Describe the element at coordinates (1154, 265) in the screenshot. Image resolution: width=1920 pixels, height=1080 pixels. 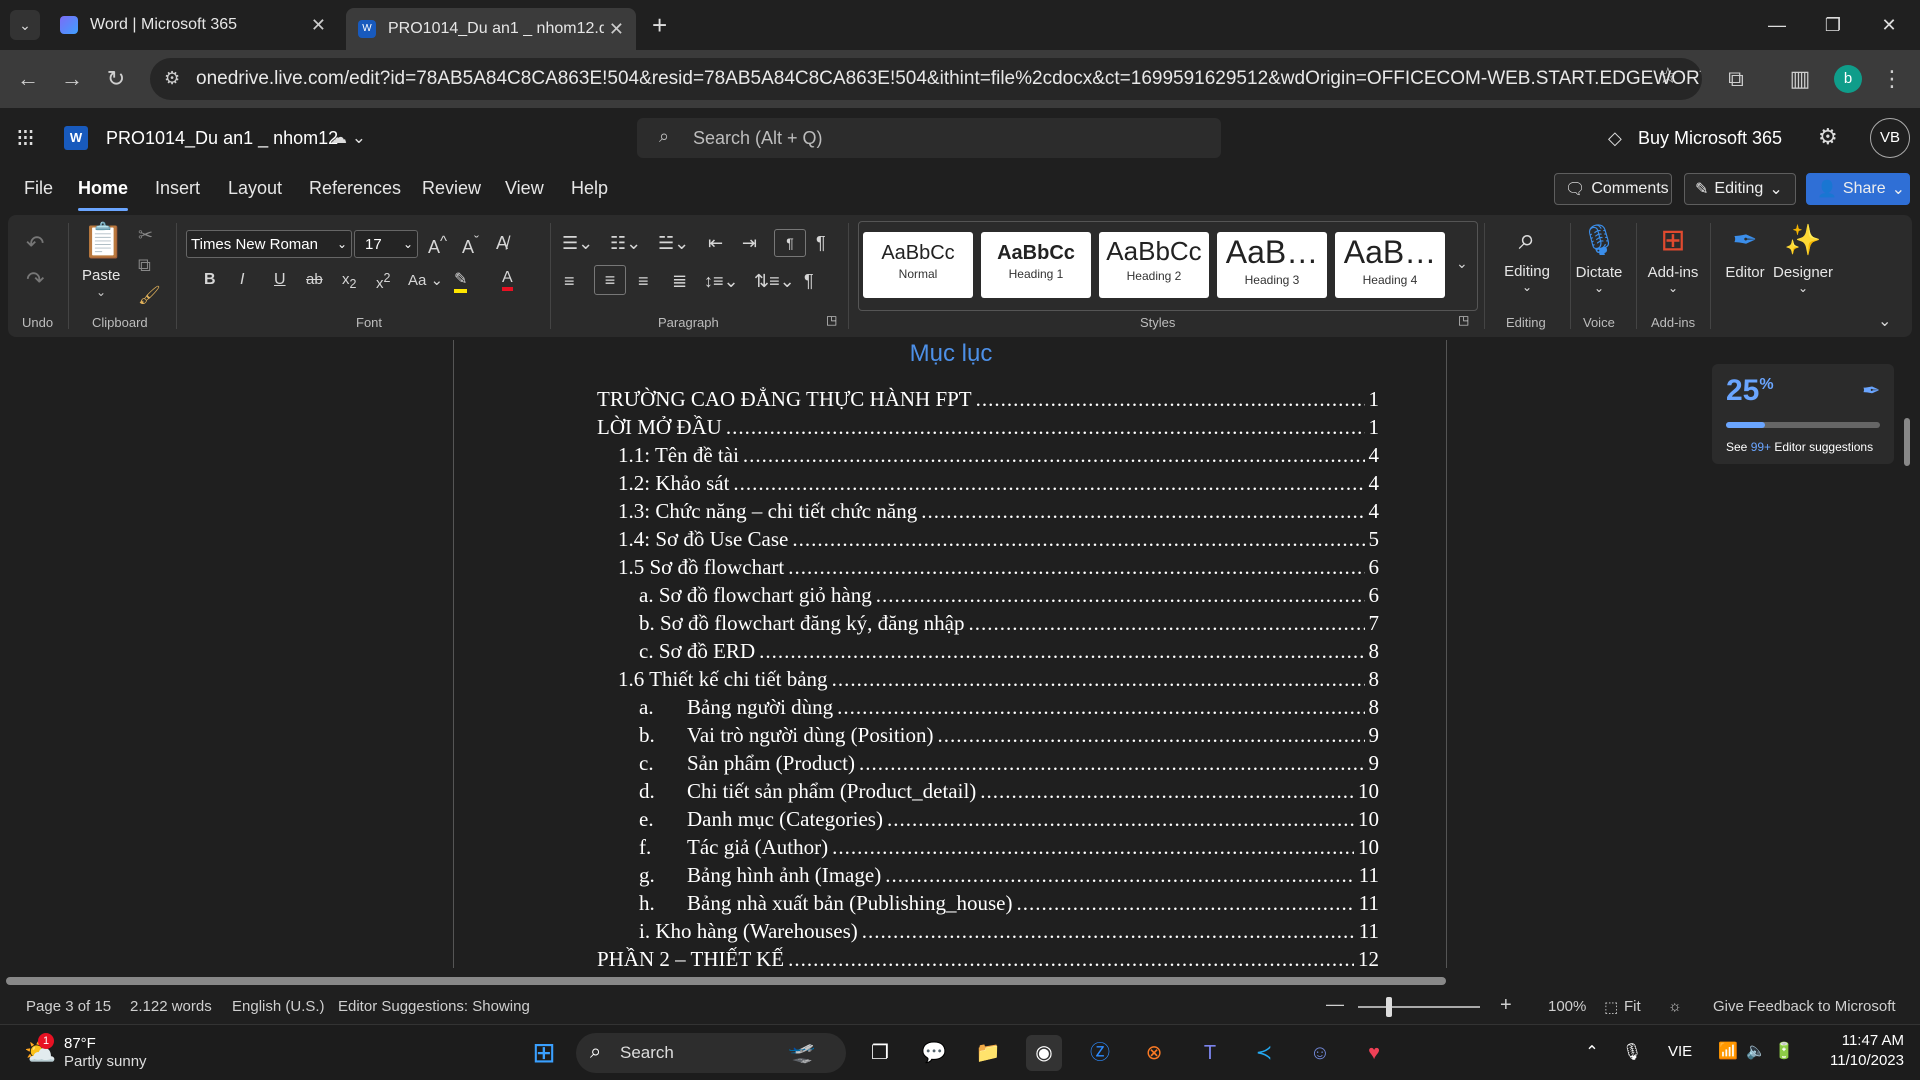
I see `style-heading-2: AaBbCc Heading 2` at that location.